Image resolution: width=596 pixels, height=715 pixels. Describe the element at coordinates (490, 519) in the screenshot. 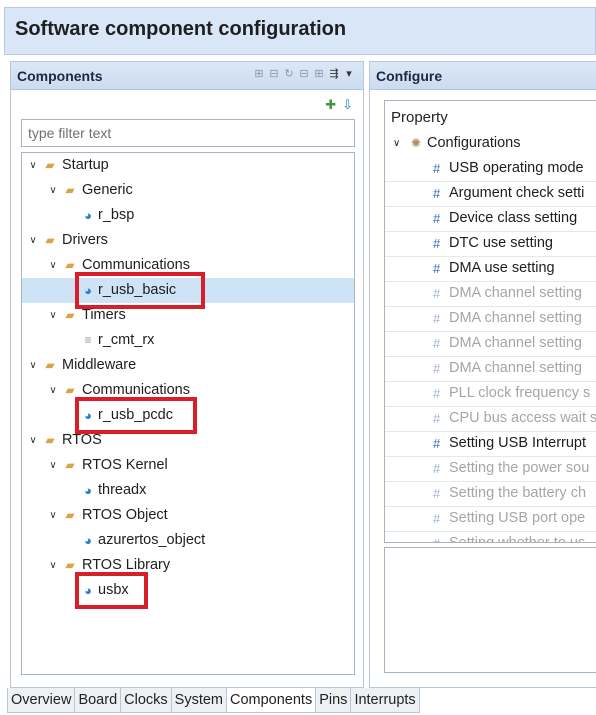

I see `property-row: # Setting USB port ope` at that location.